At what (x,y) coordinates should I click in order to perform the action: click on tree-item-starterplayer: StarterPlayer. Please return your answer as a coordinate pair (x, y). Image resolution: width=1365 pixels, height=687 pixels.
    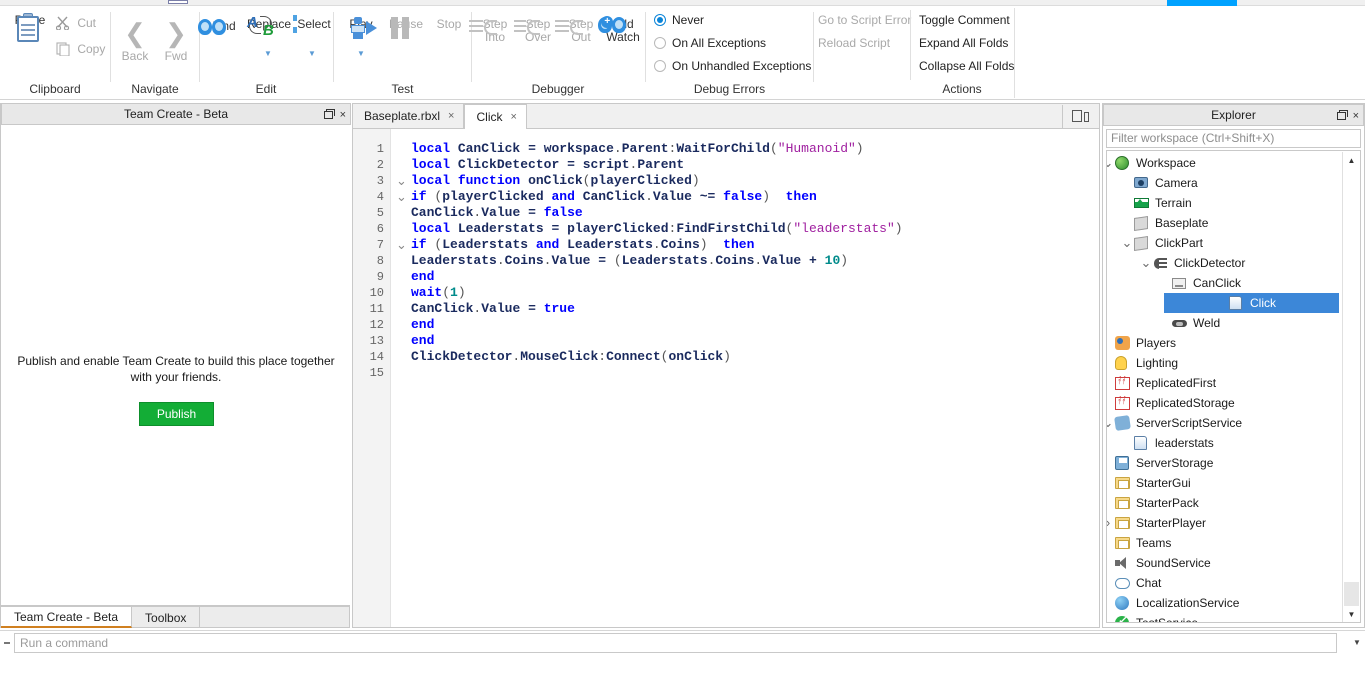
    Looking at the image, I should click on (1225, 523).